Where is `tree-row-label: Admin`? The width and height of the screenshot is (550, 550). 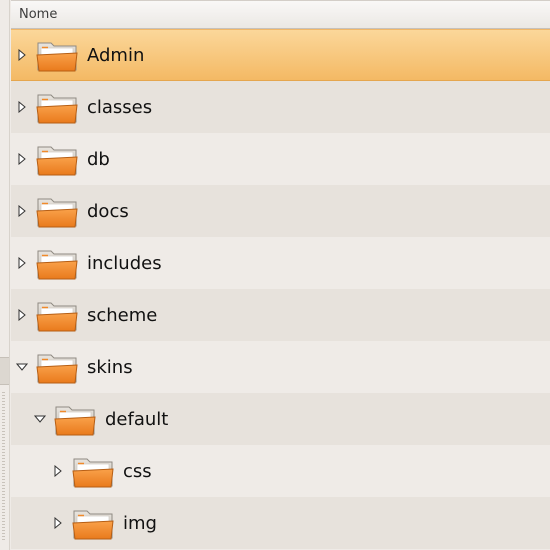 tree-row-label: Admin is located at coordinates (116, 55).